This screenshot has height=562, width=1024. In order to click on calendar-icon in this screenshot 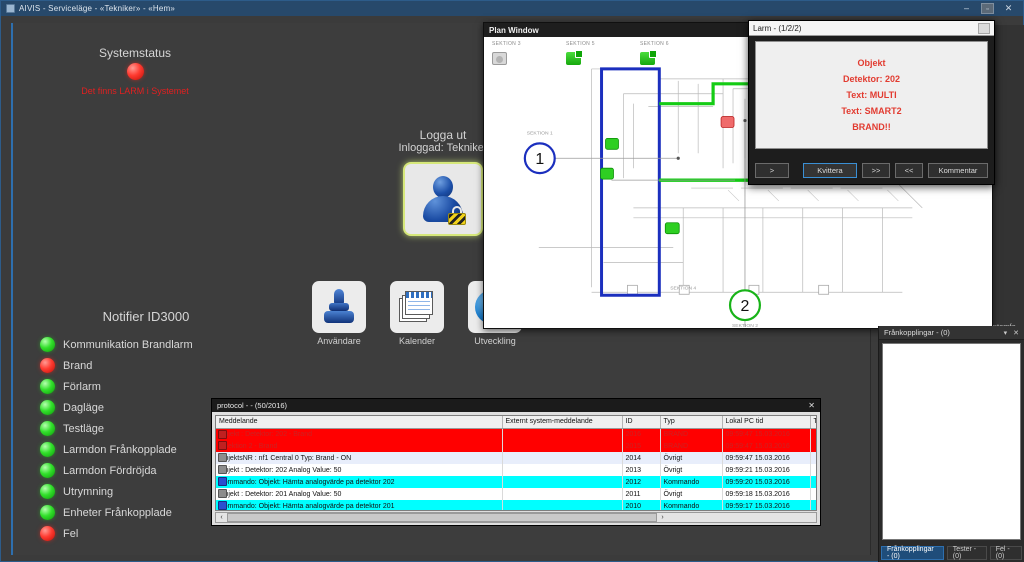, I will do `click(417, 307)`.